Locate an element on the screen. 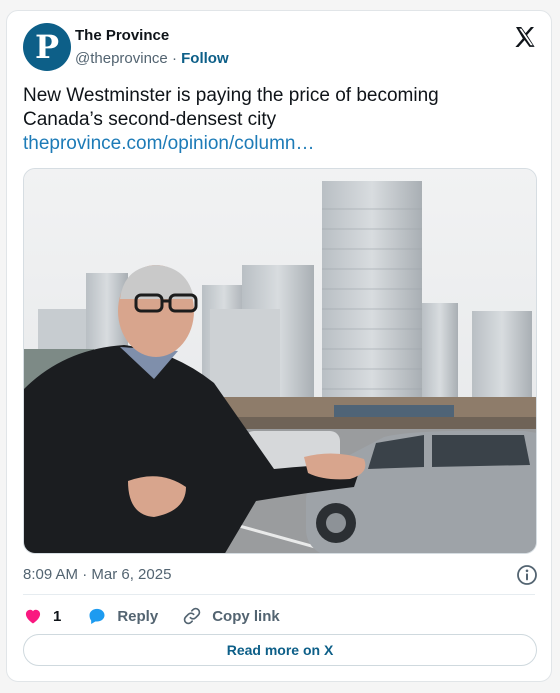 The height and width of the screenshot is (693, 560). avatar-letter: P is located at coordinates (47, 47).